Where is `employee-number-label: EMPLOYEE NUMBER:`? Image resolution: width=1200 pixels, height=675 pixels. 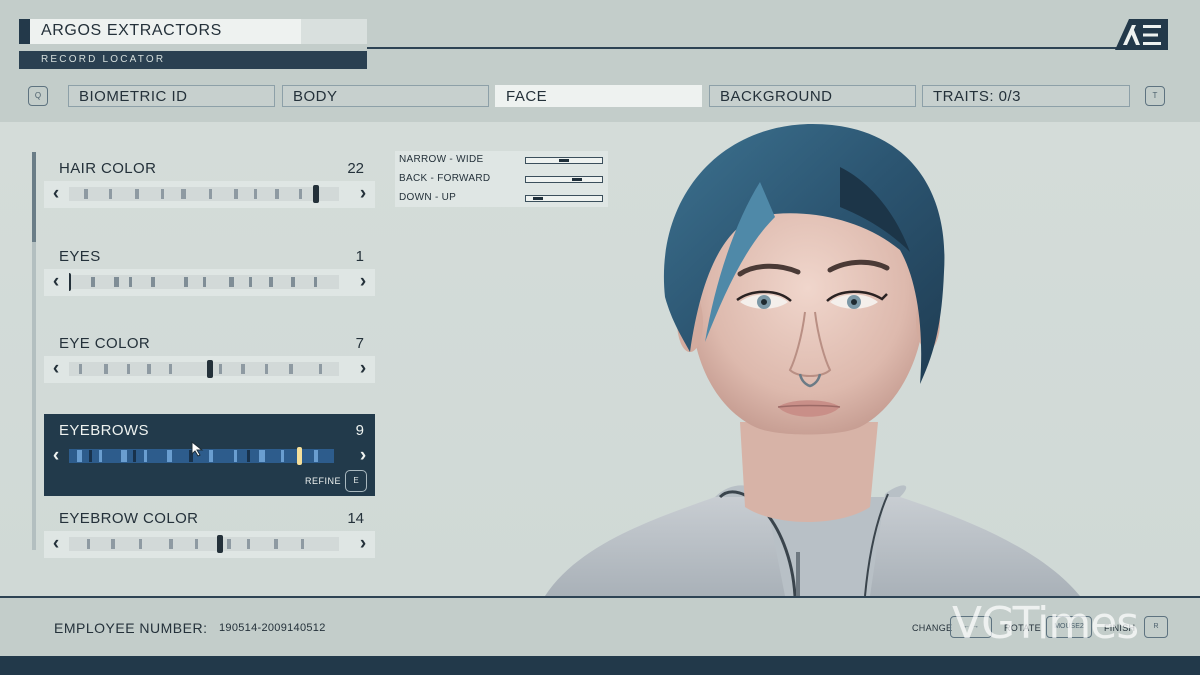
employee-number-label: EMPLOYEE NUMBER: is located at coordinates (131, 628).